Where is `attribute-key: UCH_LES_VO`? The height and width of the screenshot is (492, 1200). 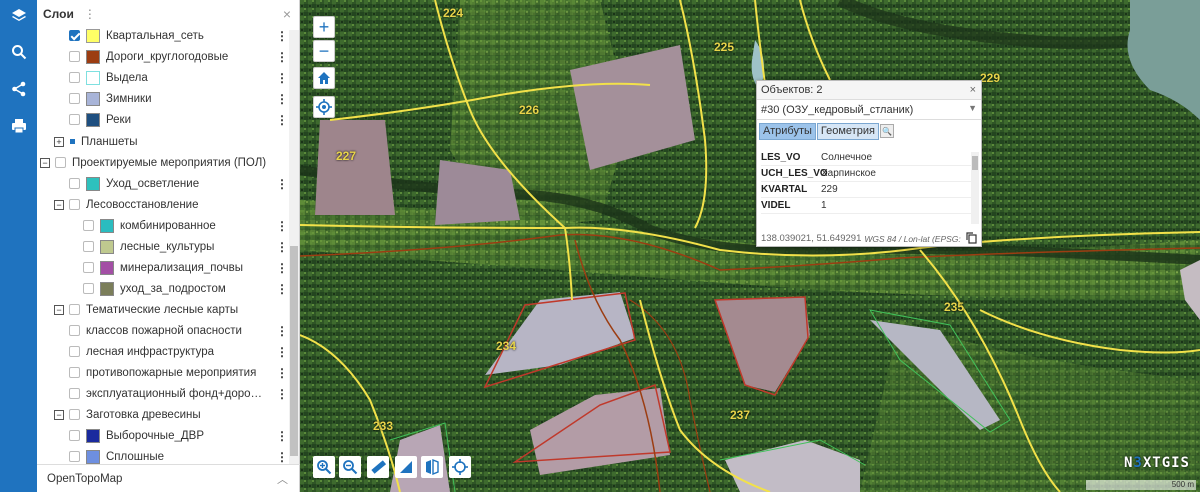 attribute-key: UCH_LES_VO is located at coordinates (794, 173).